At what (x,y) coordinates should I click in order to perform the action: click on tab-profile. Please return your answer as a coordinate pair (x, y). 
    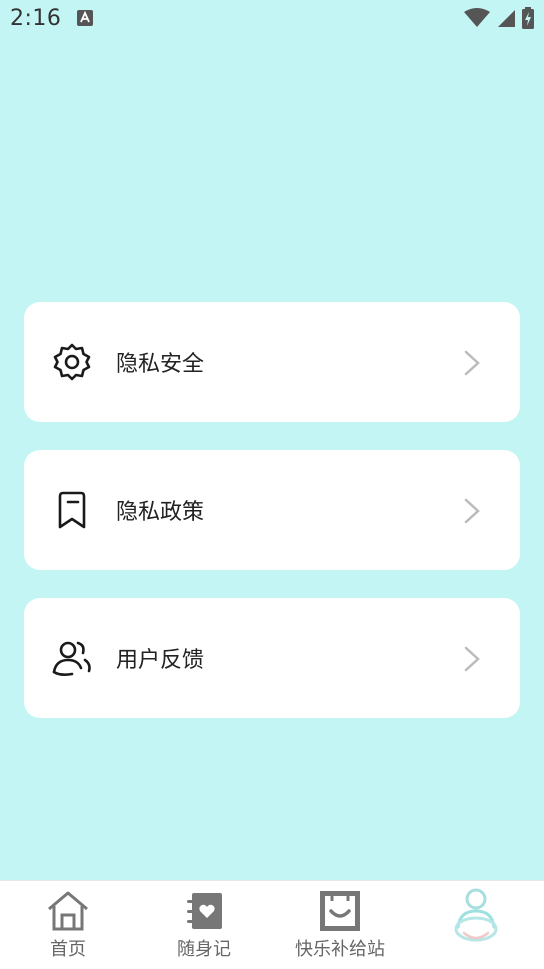
    Looking at the image, I should click on (476, 925).